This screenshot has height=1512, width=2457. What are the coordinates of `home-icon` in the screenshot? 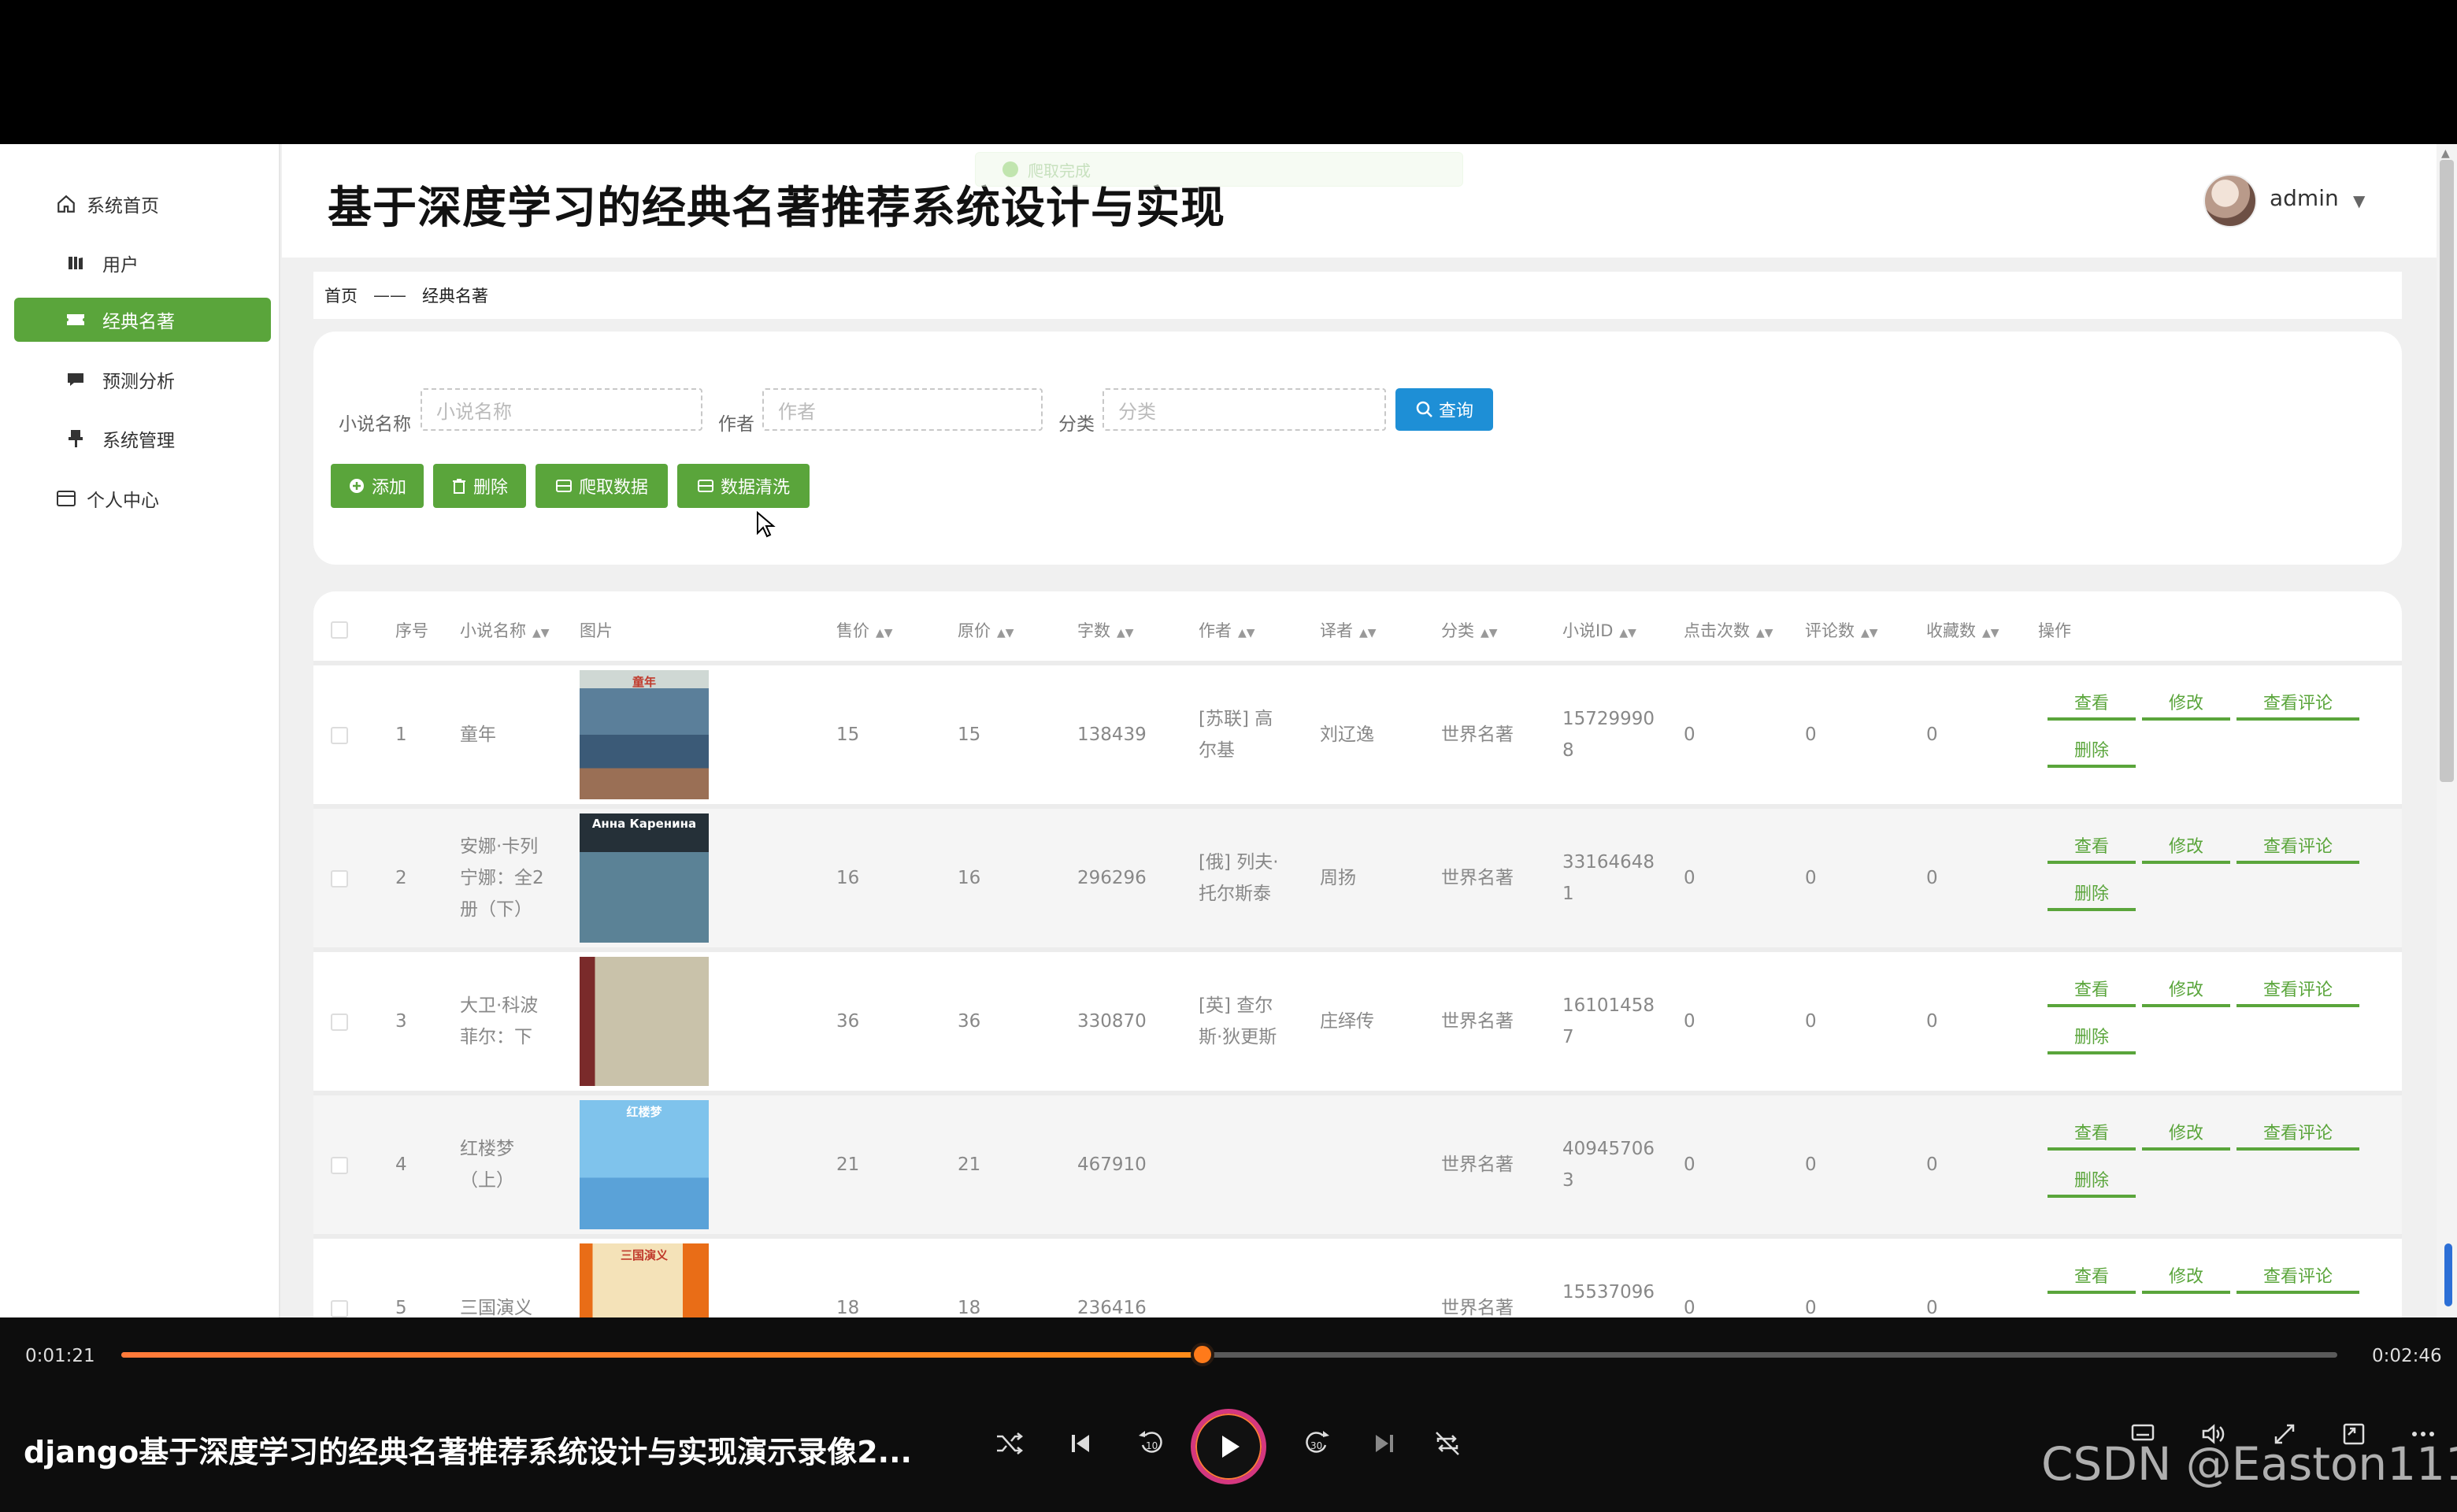 It's located at (66, 204).